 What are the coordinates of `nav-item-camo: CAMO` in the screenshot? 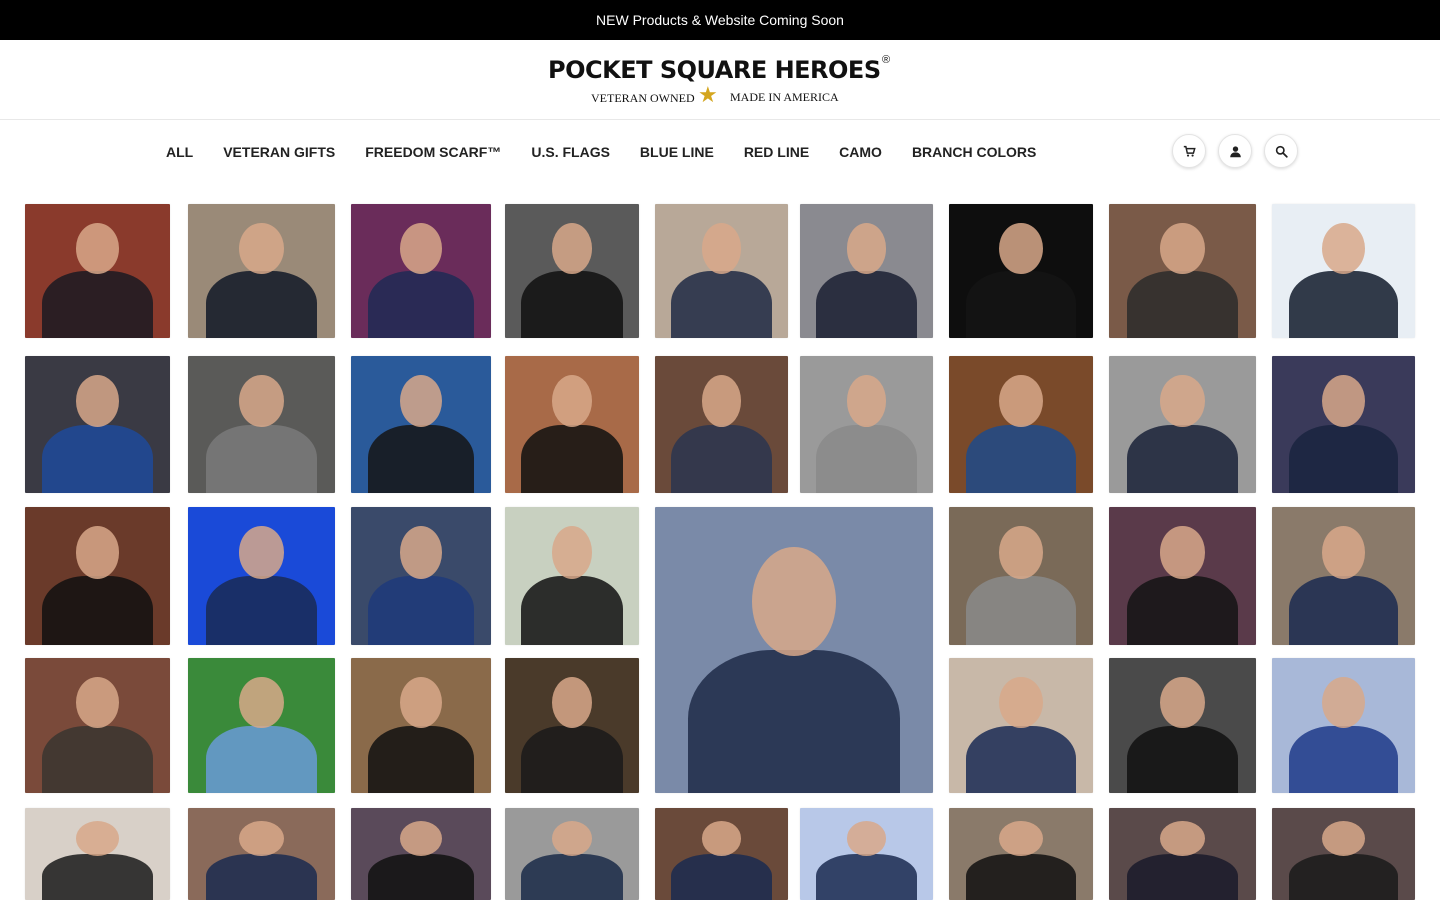 It's located at (860, 152).